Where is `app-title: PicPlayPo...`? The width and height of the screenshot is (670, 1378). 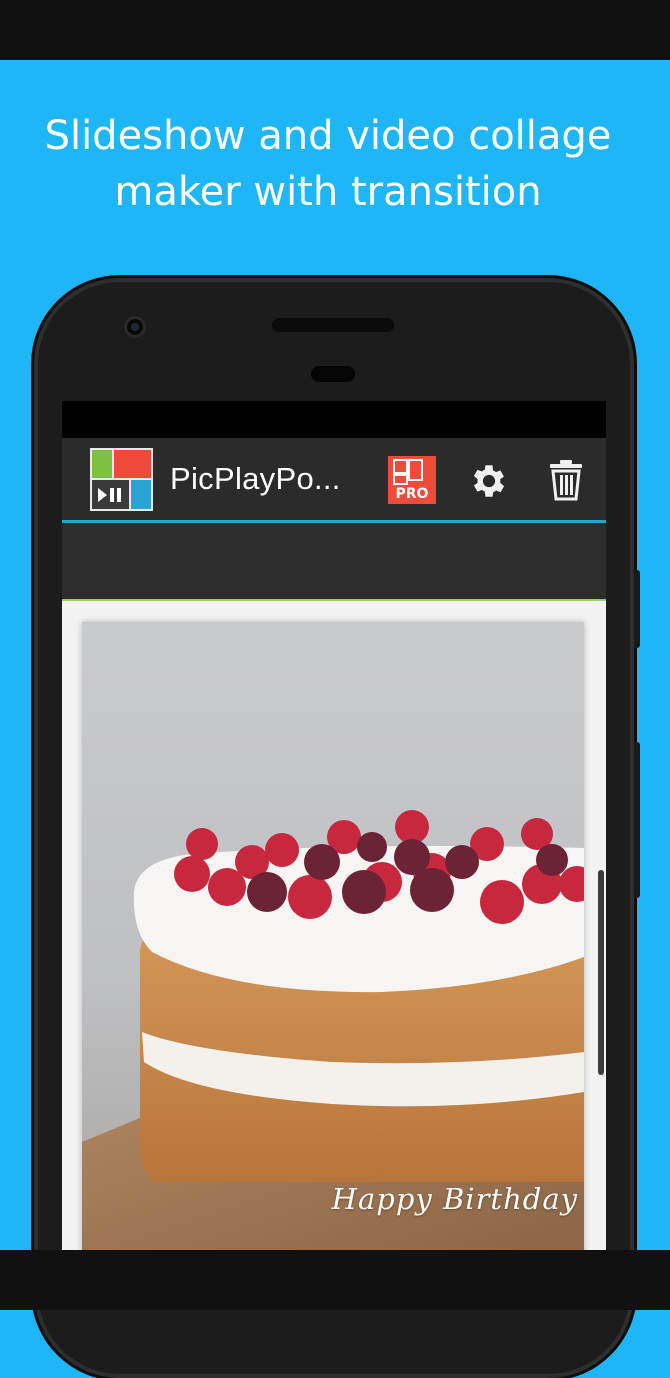 app-title: PicPlayPo... is located at coordinates (255, 478).